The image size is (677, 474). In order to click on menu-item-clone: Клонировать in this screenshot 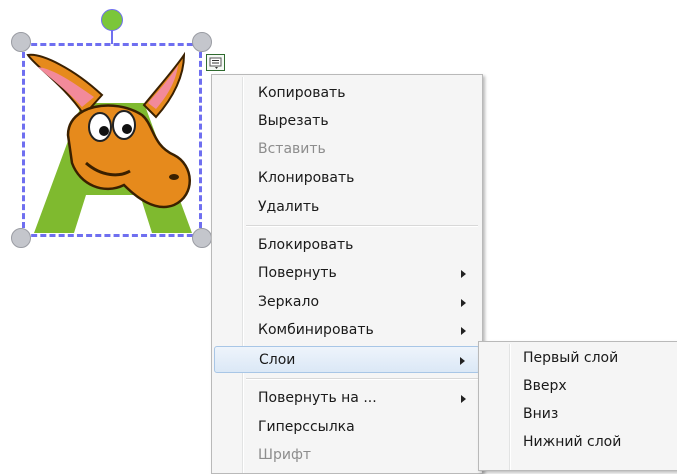, I will do `click(347, 178)`.